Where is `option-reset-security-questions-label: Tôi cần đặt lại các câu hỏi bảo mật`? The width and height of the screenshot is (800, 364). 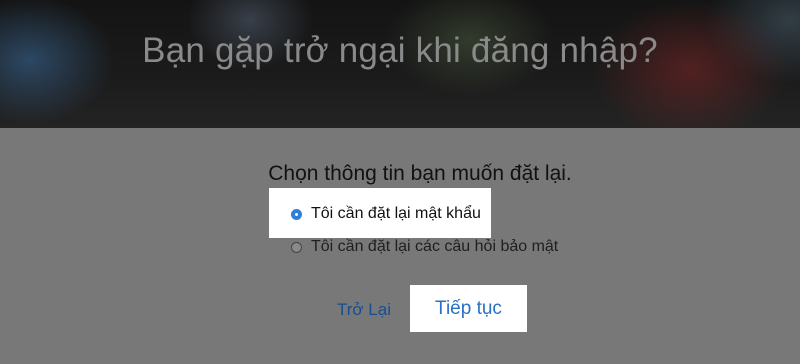 option-reset-security-questions-label: Tôi cần đặt lại các câu hỏi bảo mật is located at coordinates (435, 246).